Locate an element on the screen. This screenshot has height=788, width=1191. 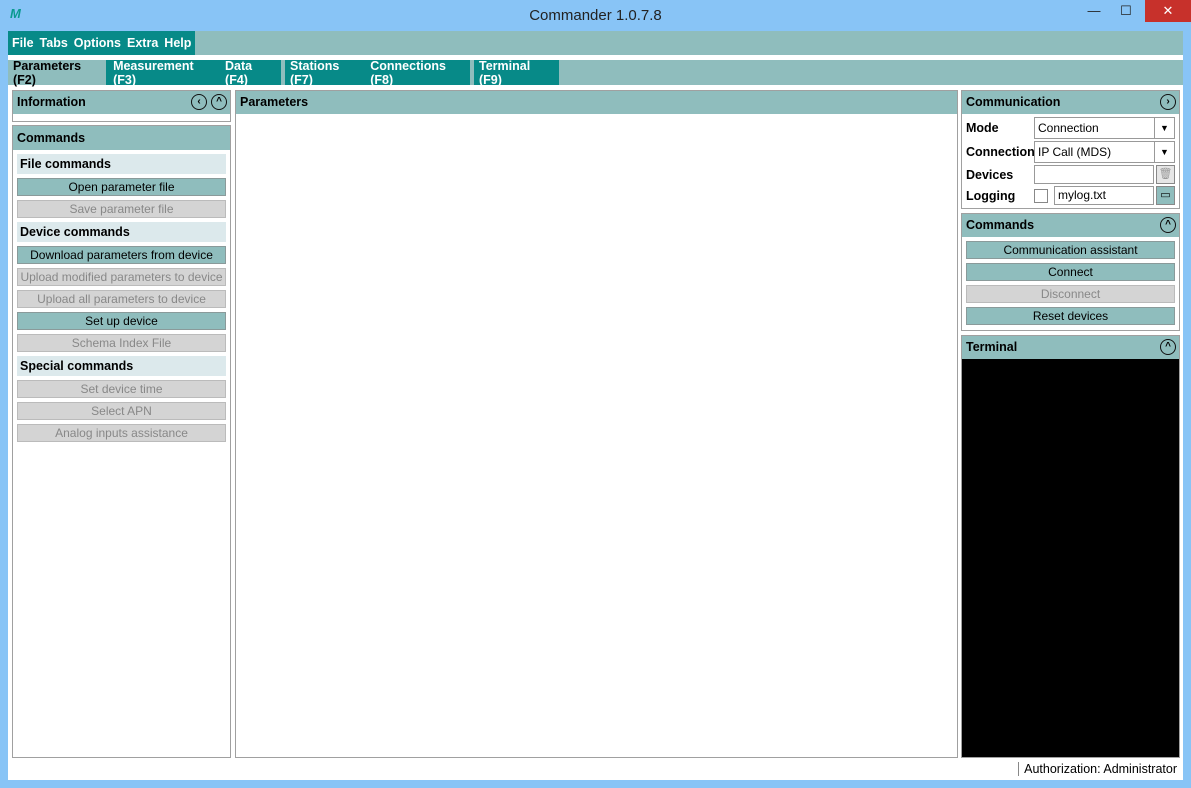
set-device-time-button: Set device time is located at coordinates (121, 389).